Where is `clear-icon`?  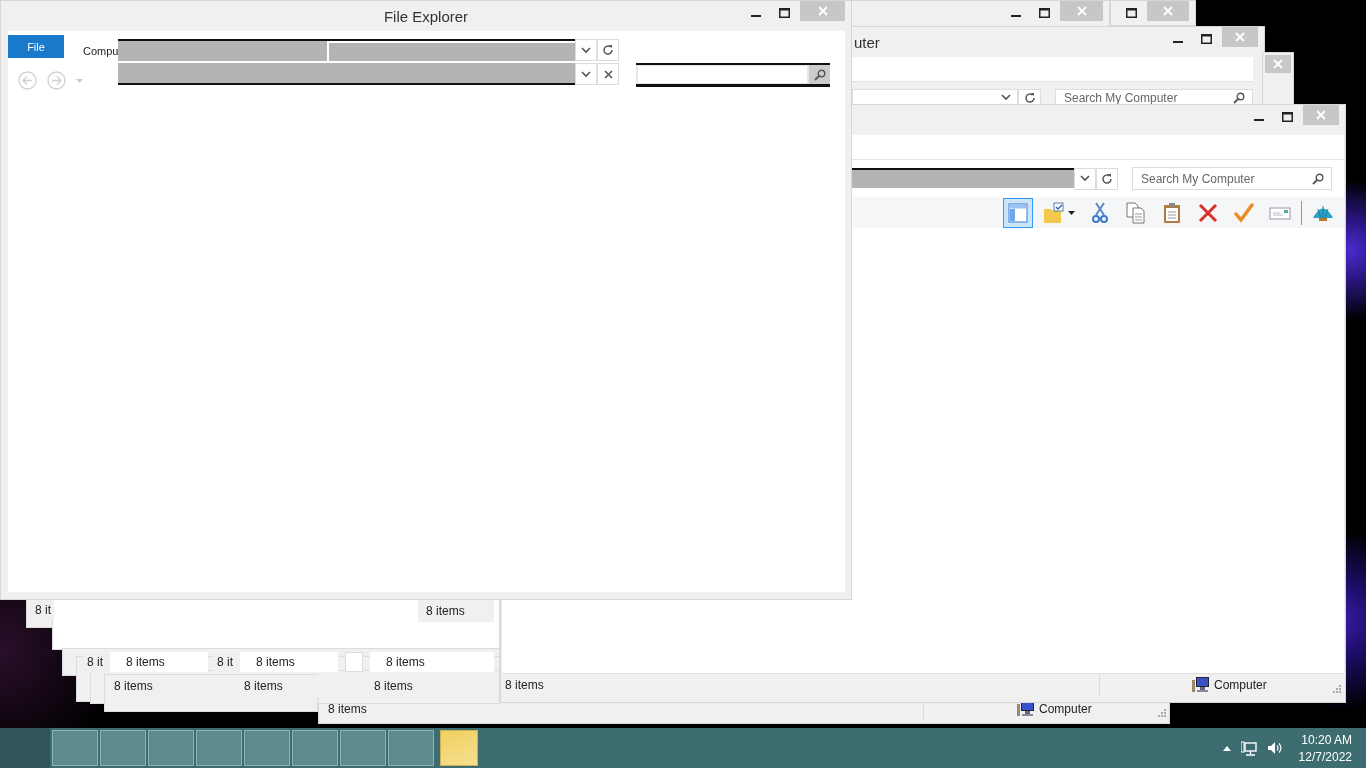
clear-icon is located at coordinates (608, 74).